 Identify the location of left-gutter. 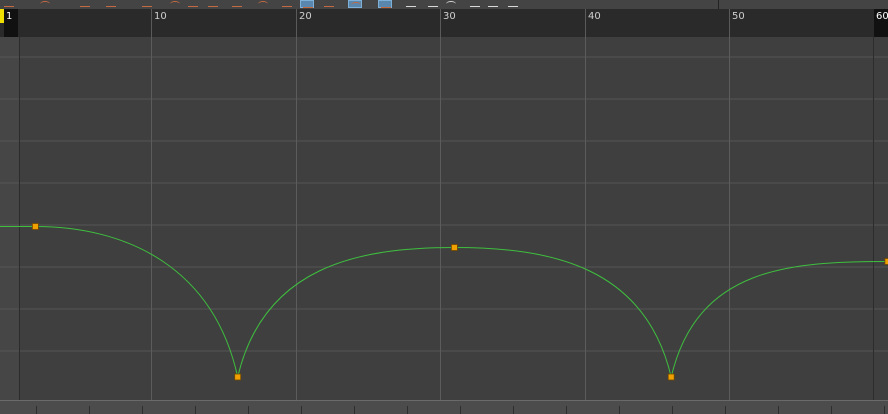
(9, 218).